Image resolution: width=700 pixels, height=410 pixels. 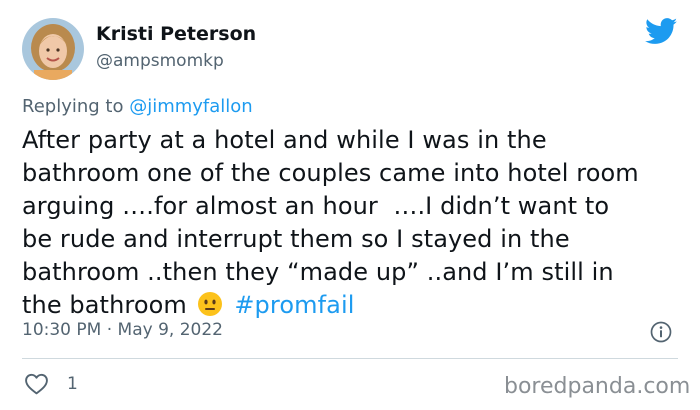 I want to click on profile-photo, so click(x=53, y=49).